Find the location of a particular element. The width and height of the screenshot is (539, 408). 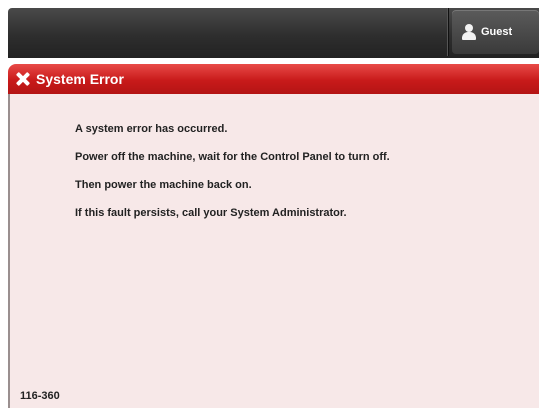

guest-label: Guest is located at coordinates (497, 32).